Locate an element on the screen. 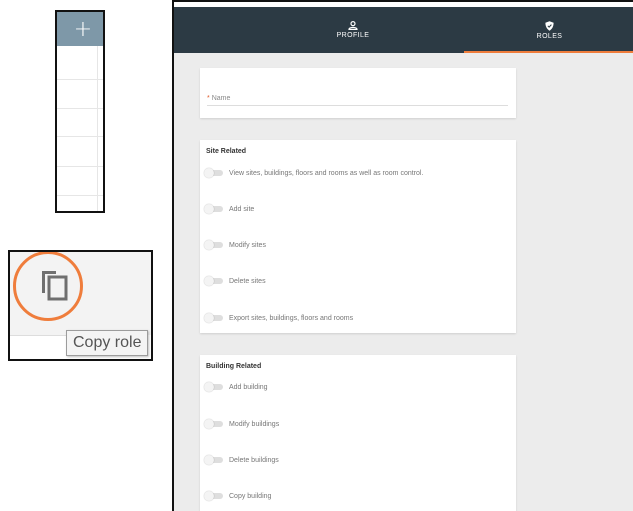 The height and width of the screenshot is (511, 633). user-icon is located at coordinates (353, 25).